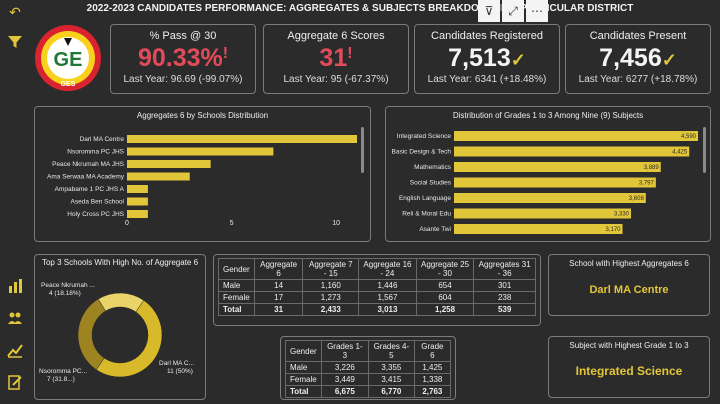 The height and width of the screenshot is (404, 720). What do you see at coordinates (487, 36) in the screenshot?
I see `kpi-label: Candidates Registered` at bounding box center [487, 36].